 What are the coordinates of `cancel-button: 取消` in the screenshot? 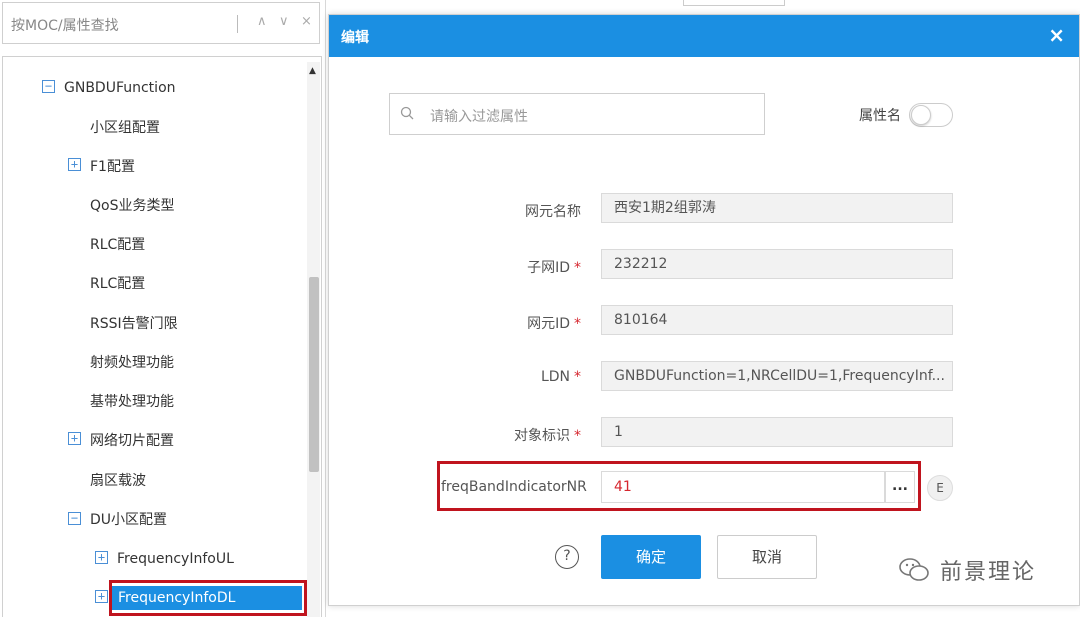 It's located at (767, 557).